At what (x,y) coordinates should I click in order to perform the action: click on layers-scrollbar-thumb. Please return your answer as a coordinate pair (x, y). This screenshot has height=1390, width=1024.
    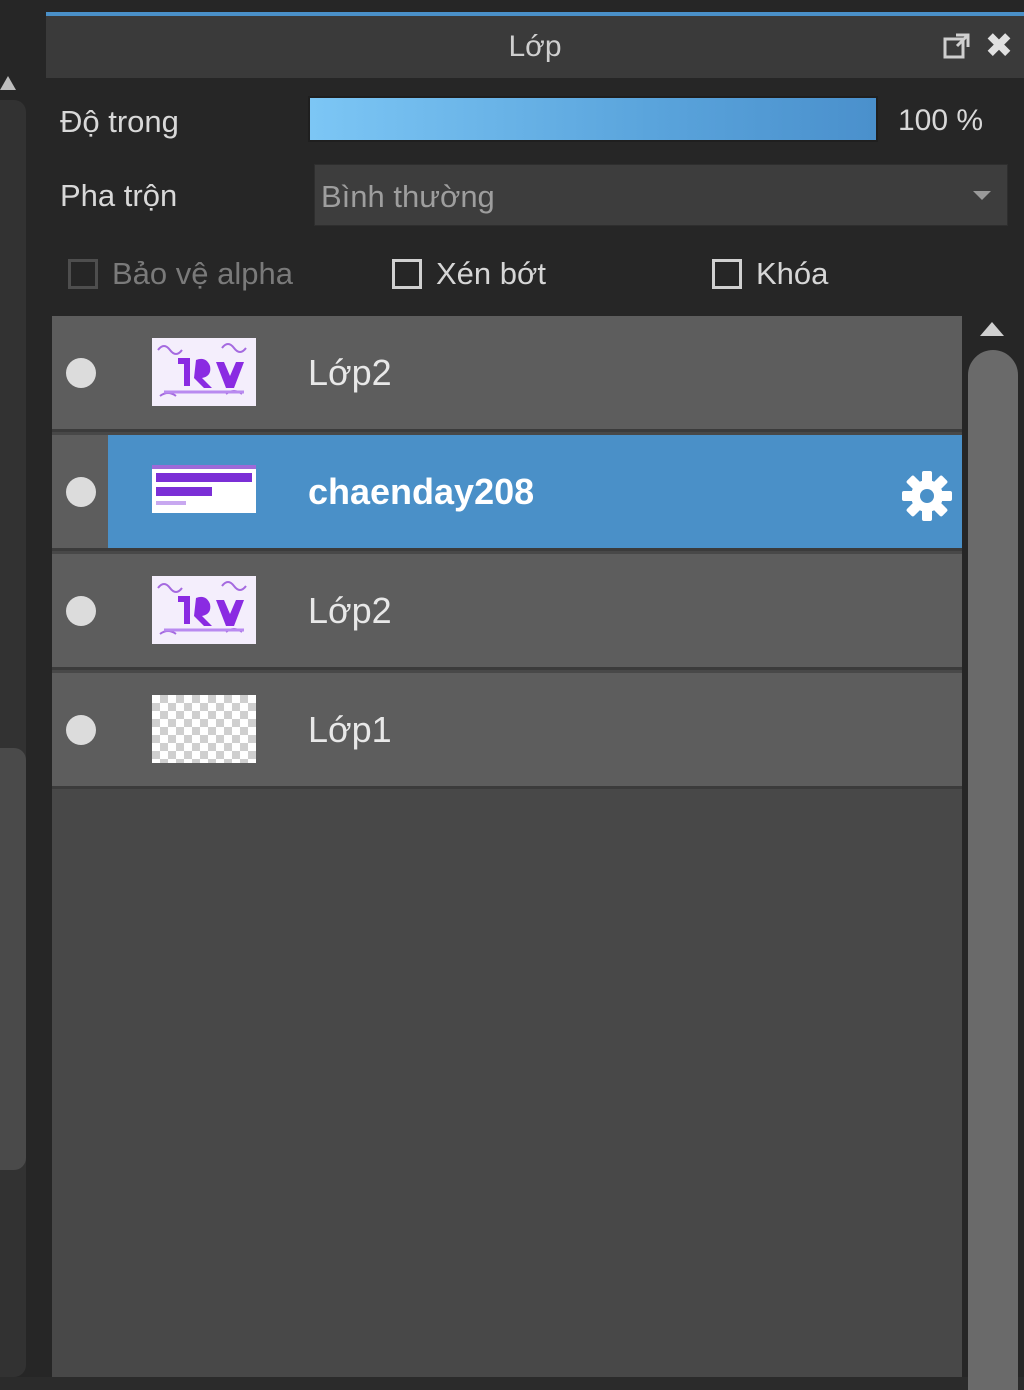
    Looking at the image, I should click on (993, 870).